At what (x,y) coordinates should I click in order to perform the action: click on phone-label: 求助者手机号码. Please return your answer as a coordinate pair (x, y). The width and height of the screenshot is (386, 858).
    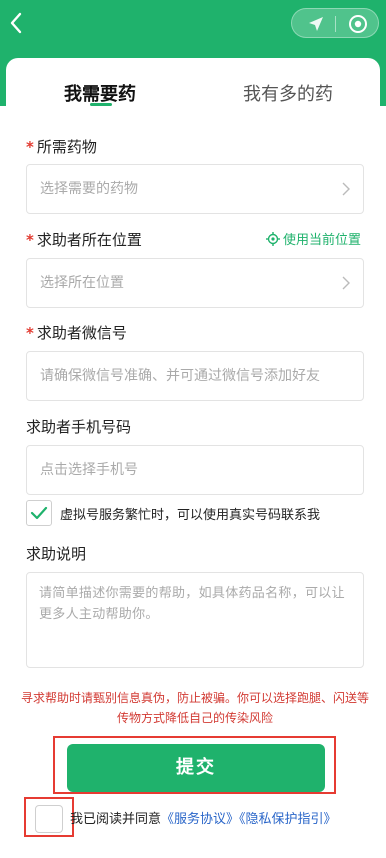
    Looking at the image, I should click on (79, 427).